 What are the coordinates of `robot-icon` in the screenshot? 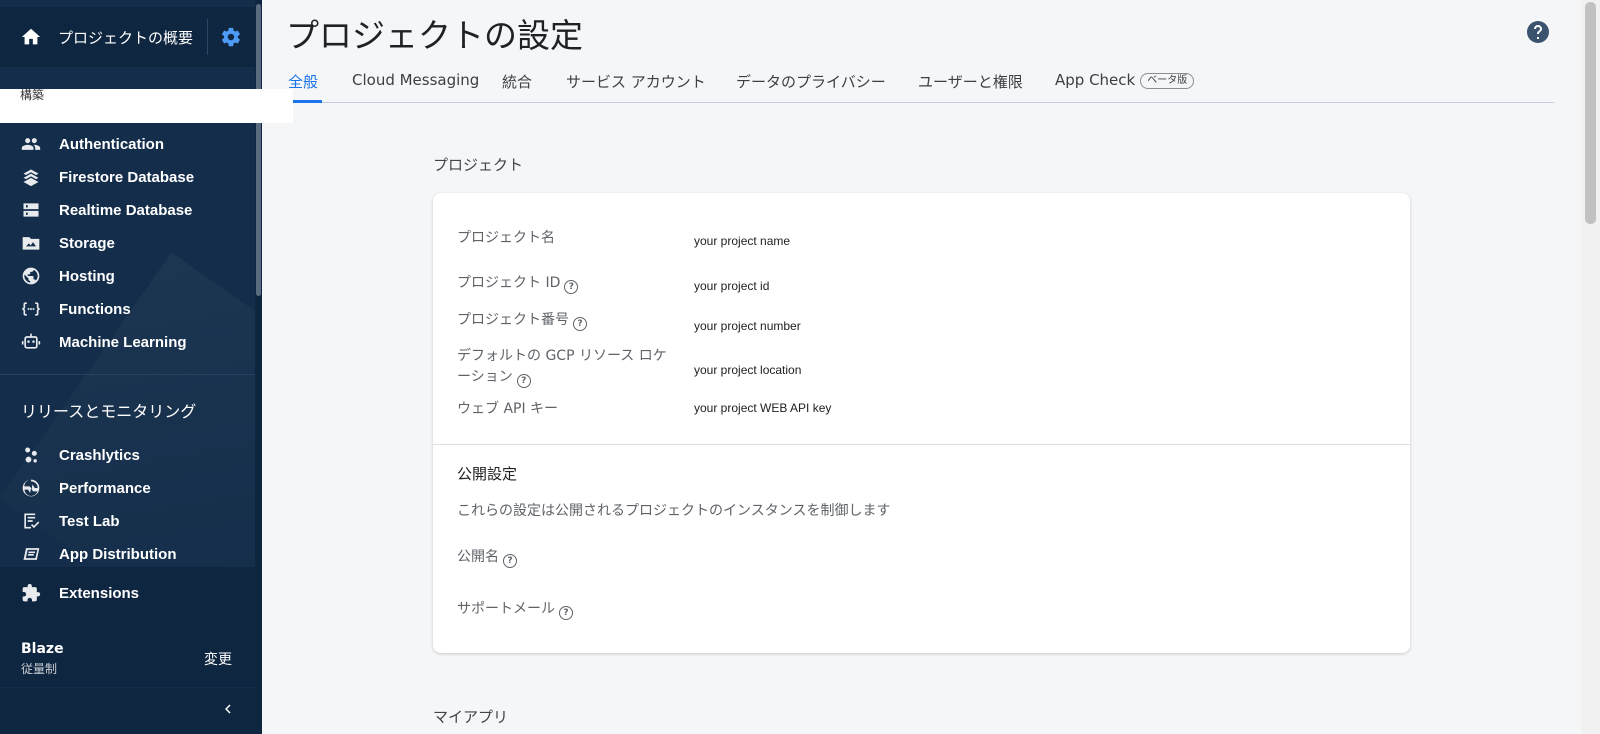 It's located at (31, 341).